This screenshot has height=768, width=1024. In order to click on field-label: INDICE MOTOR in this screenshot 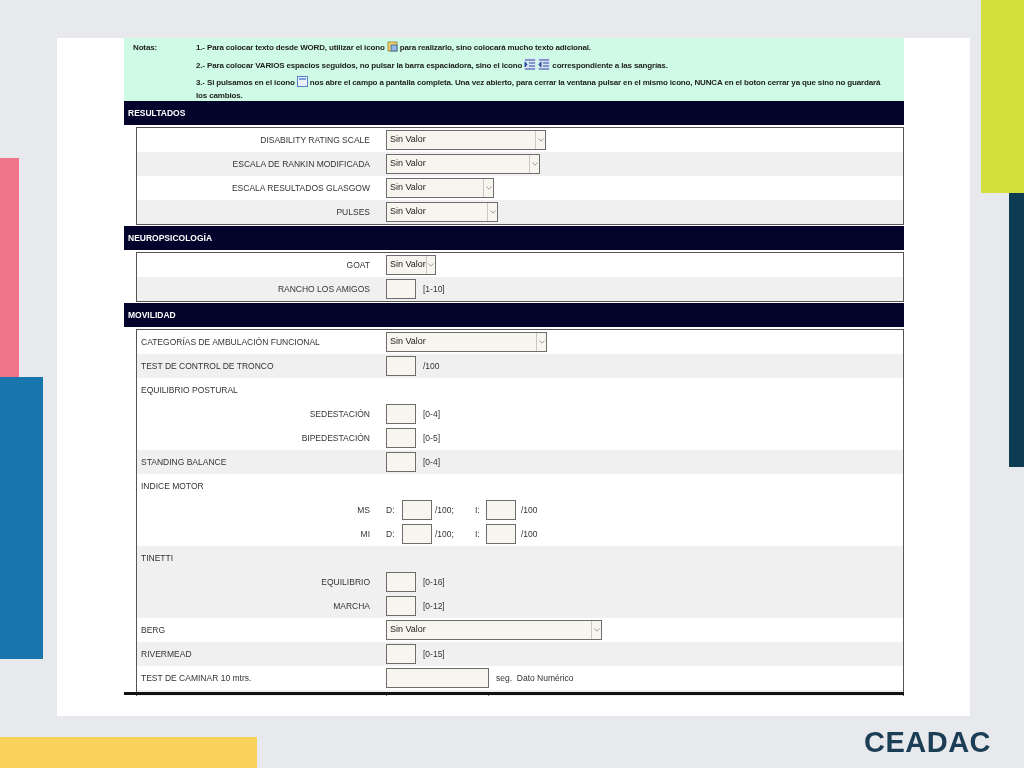, I will do `click(172, 485)`.